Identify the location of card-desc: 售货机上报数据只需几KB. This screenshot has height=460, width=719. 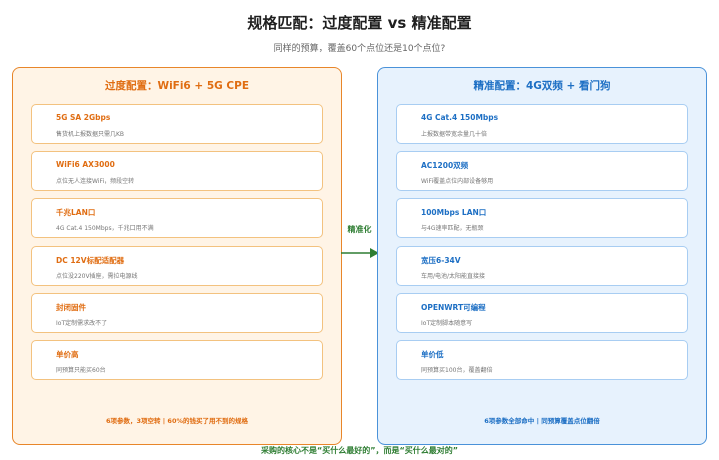
(90, 134).